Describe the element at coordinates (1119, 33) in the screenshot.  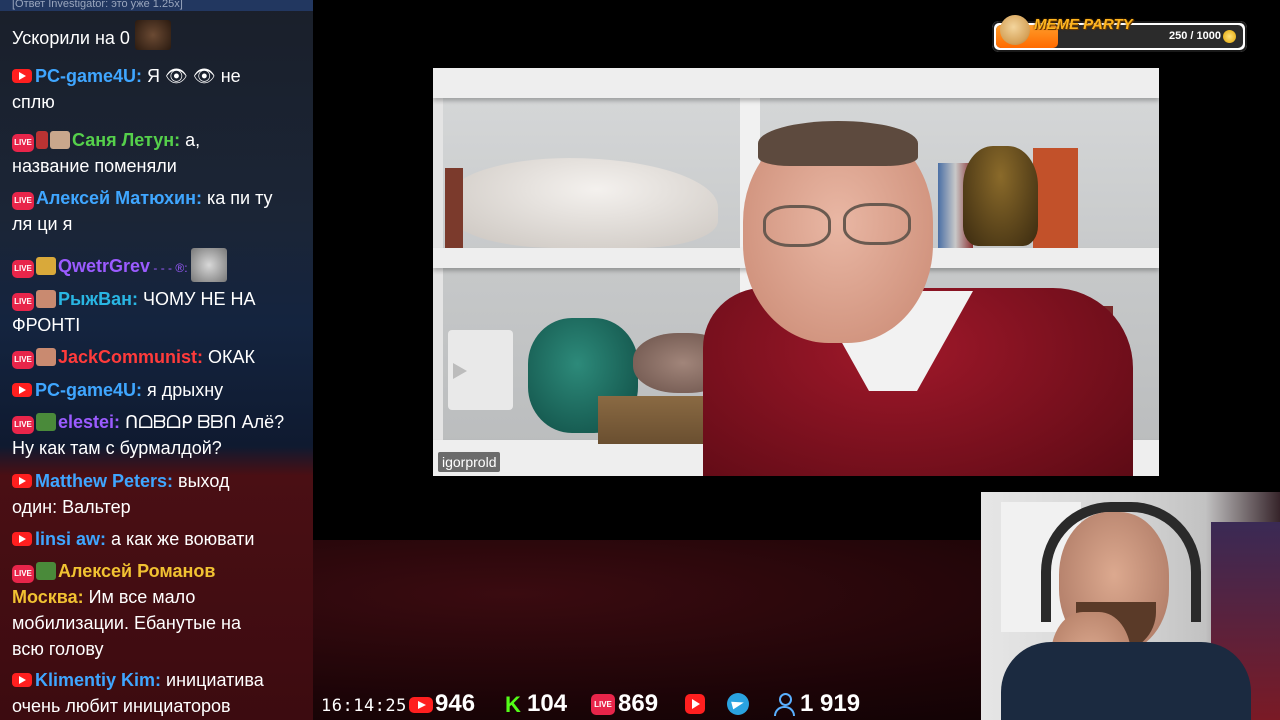
I see `meme-party-widget: MEME PARTY 250 / 1000` at that location.